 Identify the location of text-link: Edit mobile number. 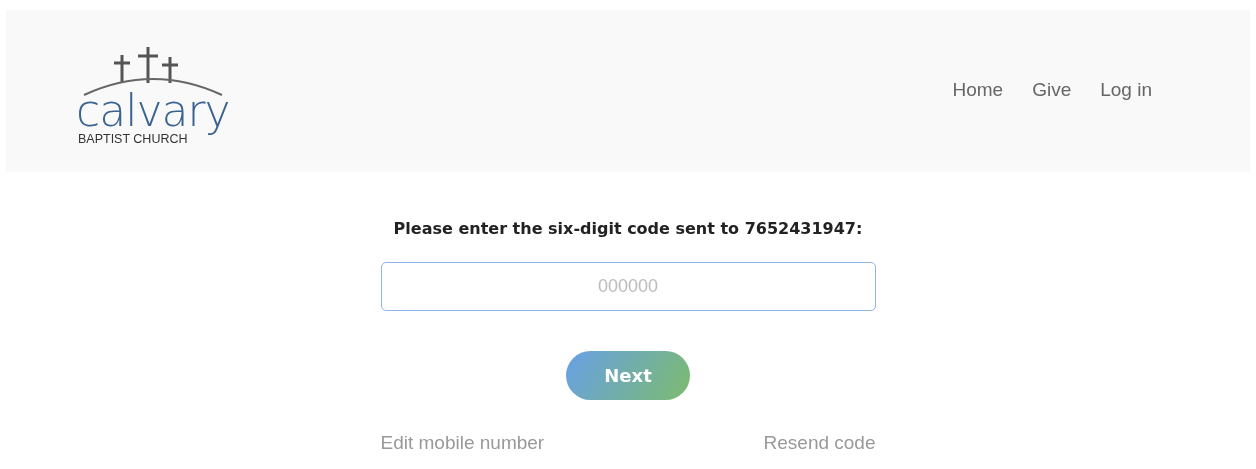
(462, 443).